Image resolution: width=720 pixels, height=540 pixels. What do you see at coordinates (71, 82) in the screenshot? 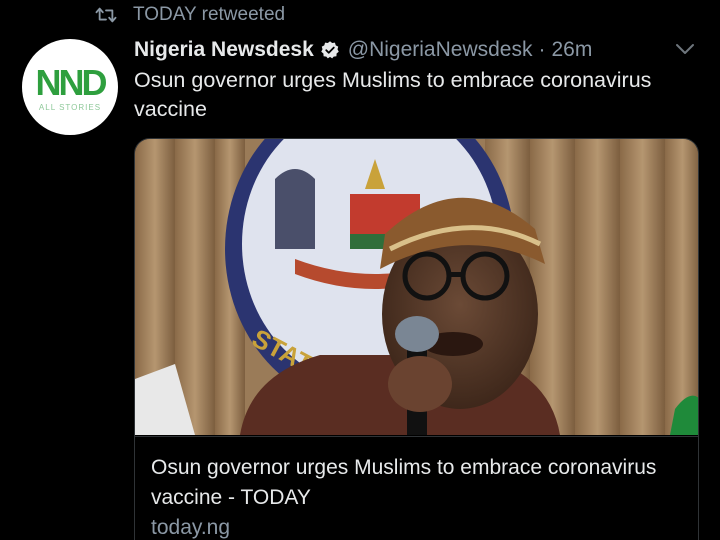
I see `avatar-logo-text: NND` at bounding box center [71, 82].